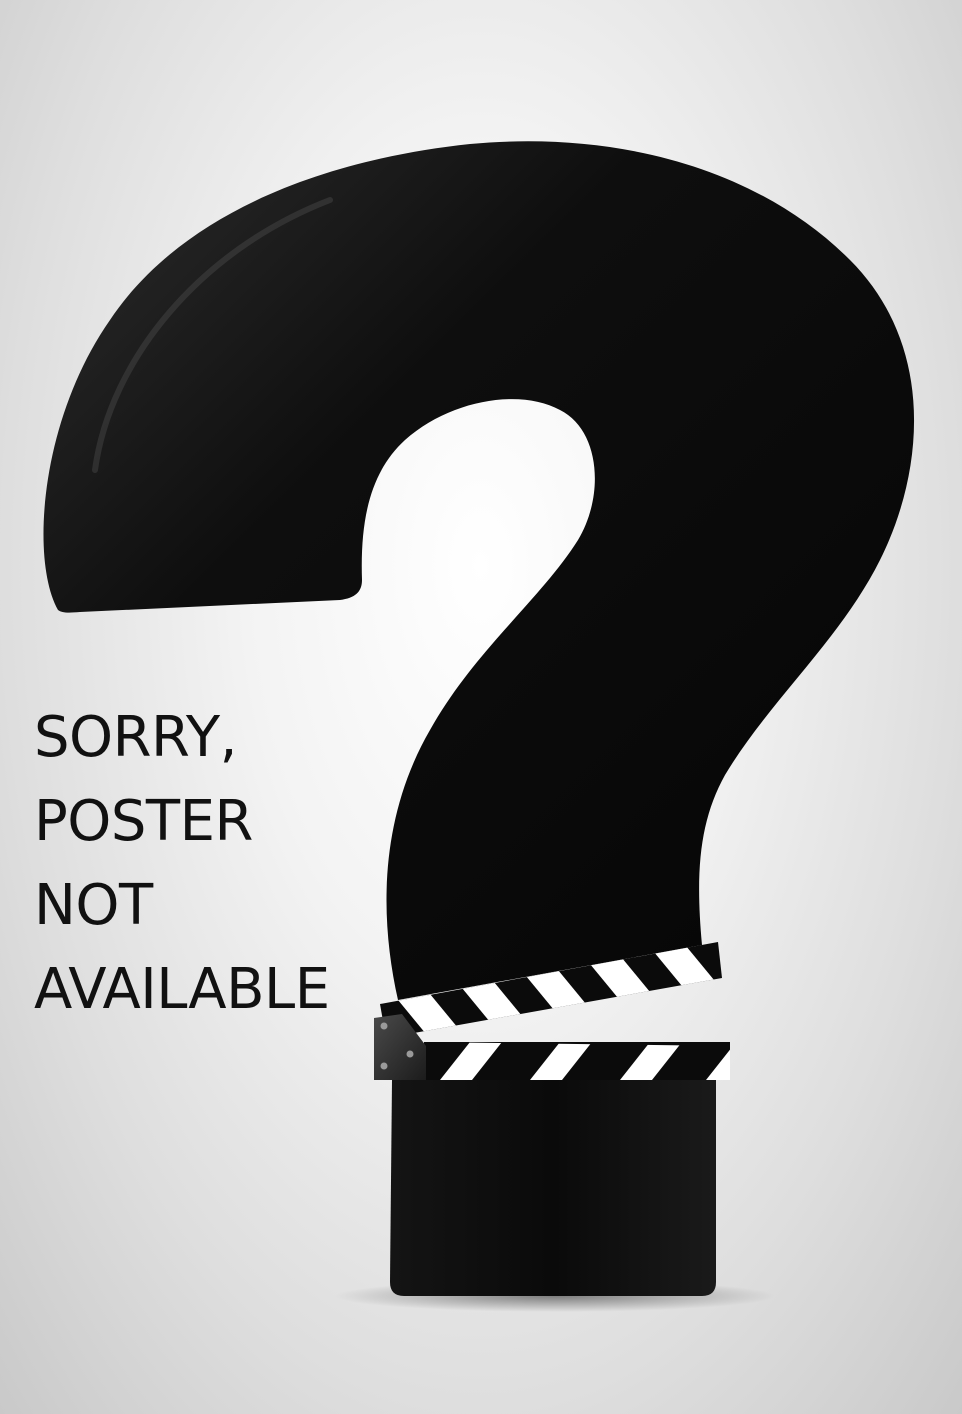 The image size is (962, 1414). I want to click on message-line-4: AVAILABLE, so click(182, 989).